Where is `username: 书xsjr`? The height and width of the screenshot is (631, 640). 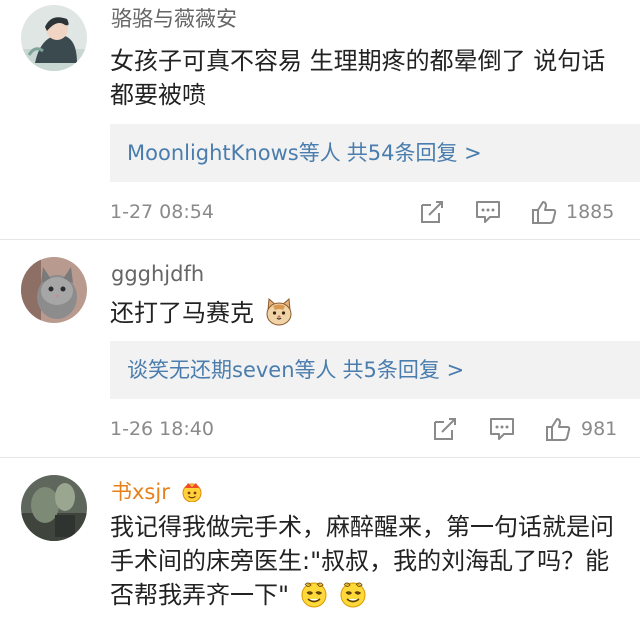 username: 书xsjr is located at coordinates (157, 492).